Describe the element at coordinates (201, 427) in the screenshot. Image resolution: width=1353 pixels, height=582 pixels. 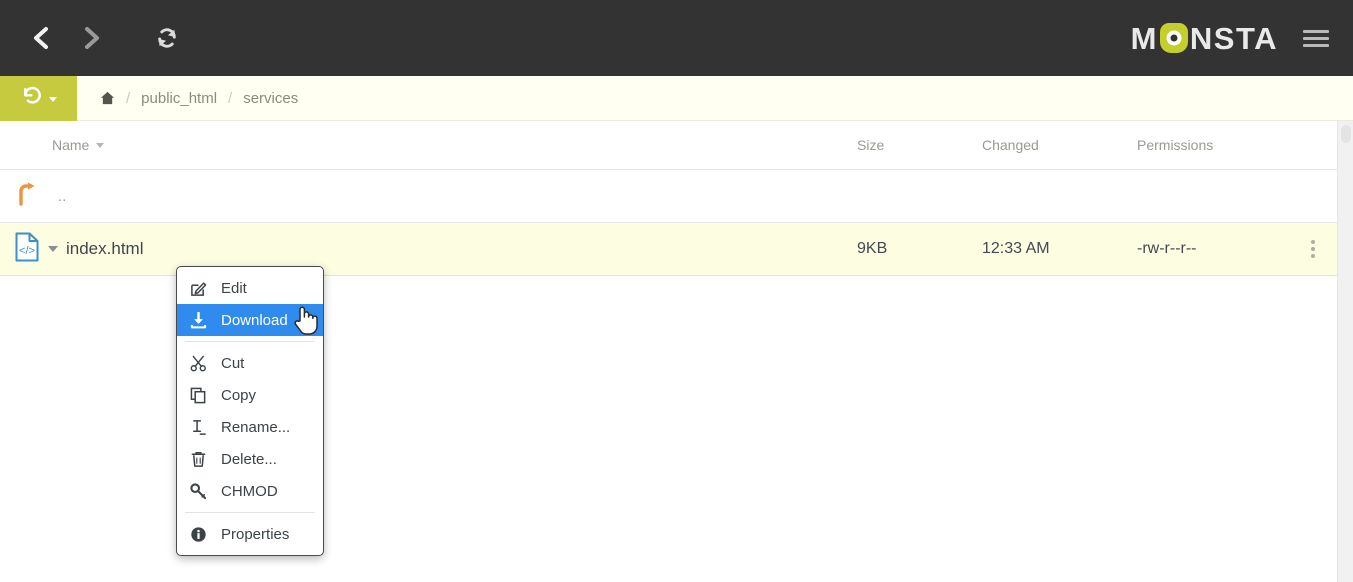
I see `text-cursor-icon` at that location.